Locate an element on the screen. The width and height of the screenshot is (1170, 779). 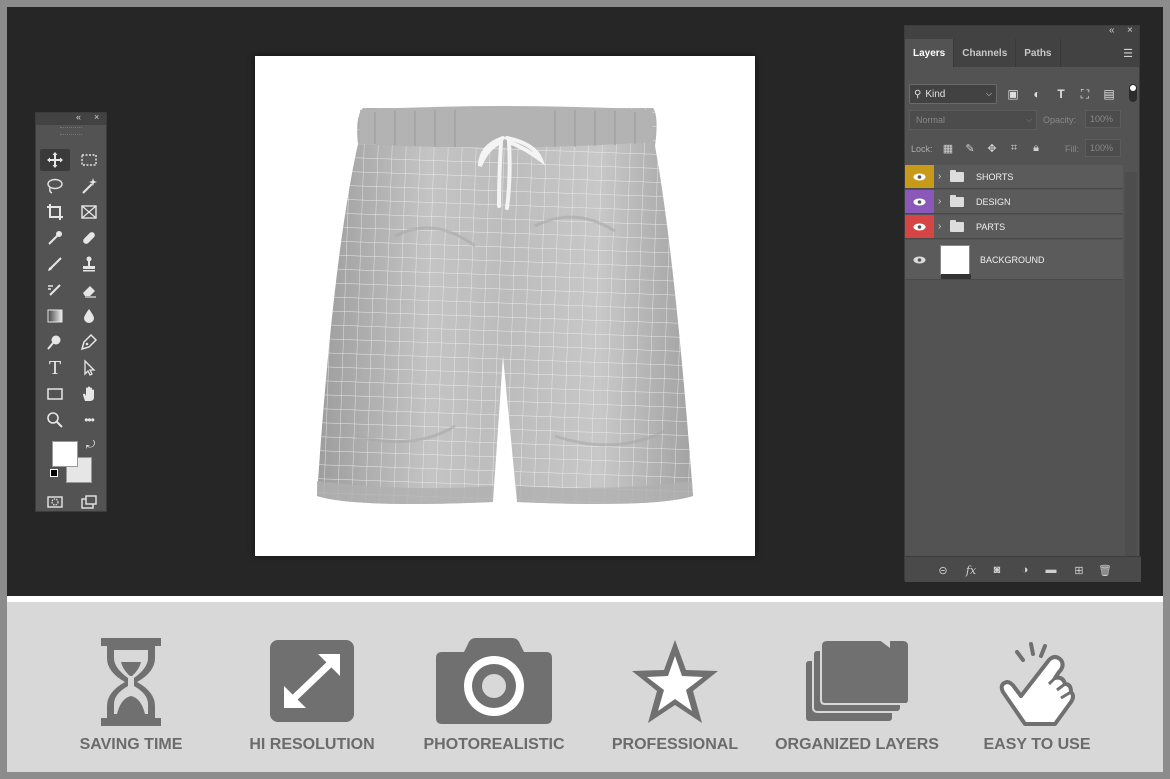
type-icon: T is located at coordinates (54, 368).